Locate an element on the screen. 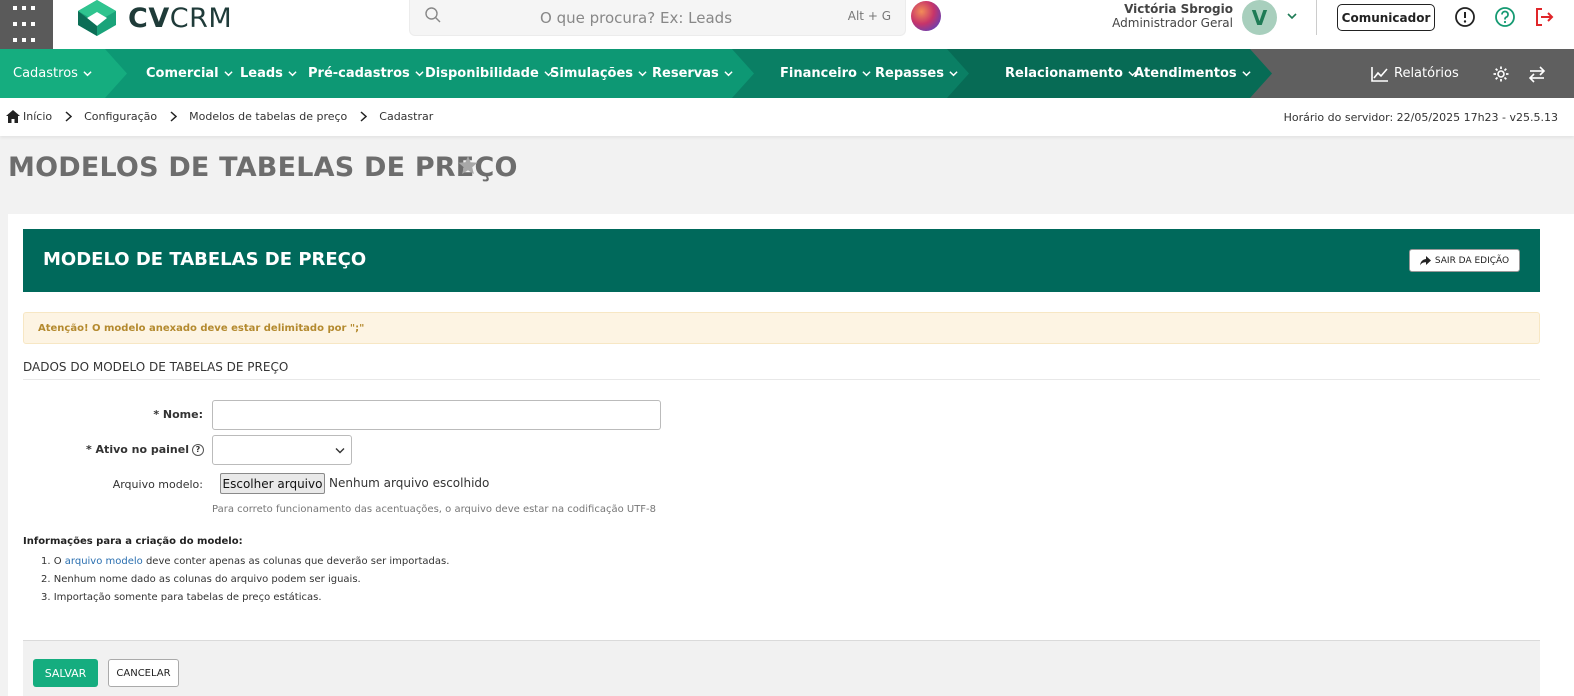  gear-icon is located at coordinates (1501, 73).